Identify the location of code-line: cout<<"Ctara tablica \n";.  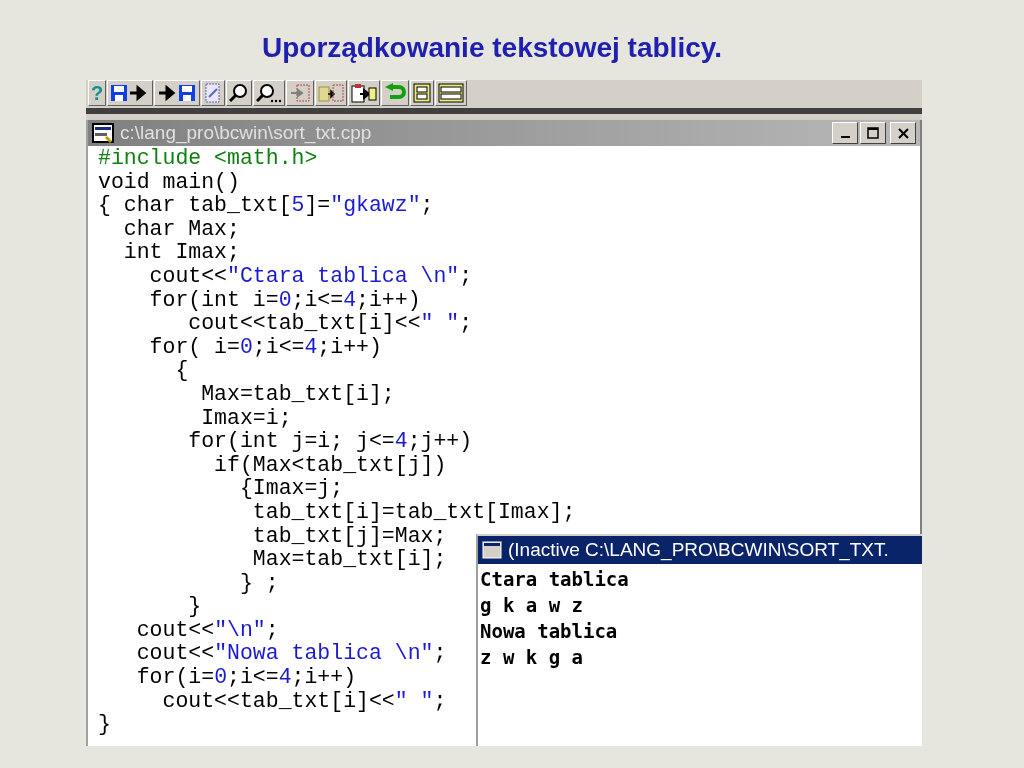
(310, 276).